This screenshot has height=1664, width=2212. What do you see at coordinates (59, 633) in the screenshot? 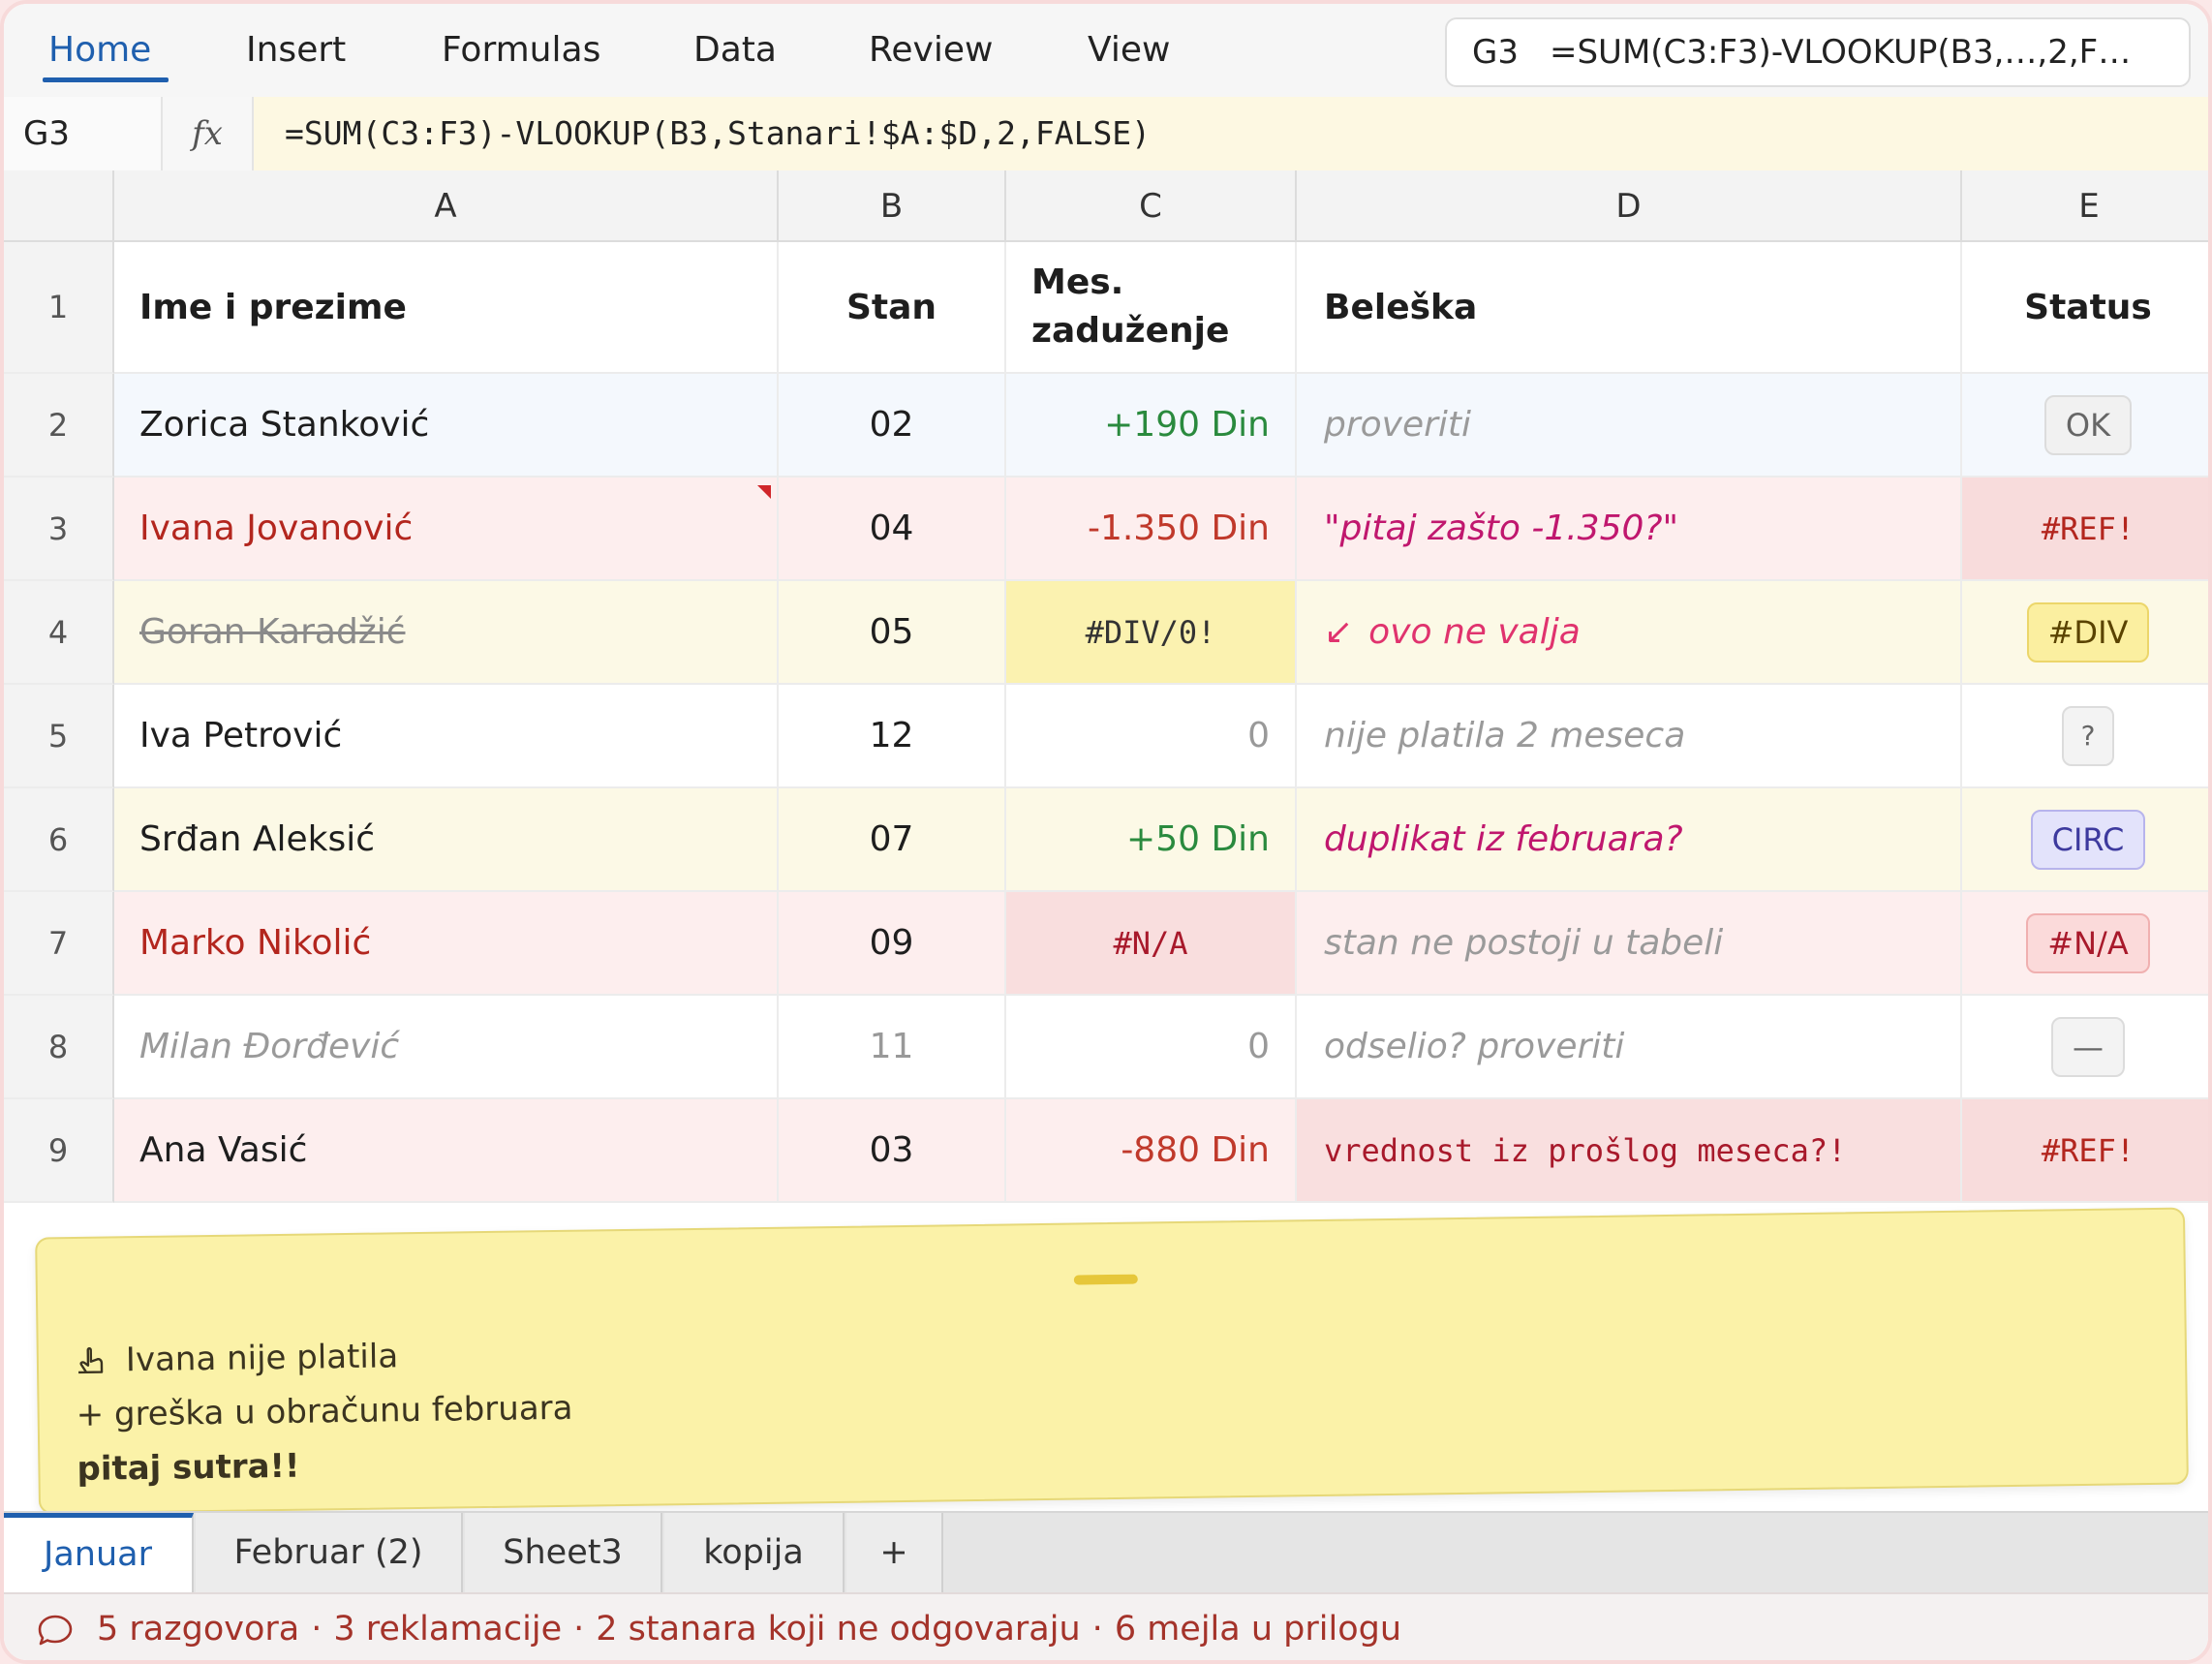
I see `row-number: 4` at bounding box center [59, 633].